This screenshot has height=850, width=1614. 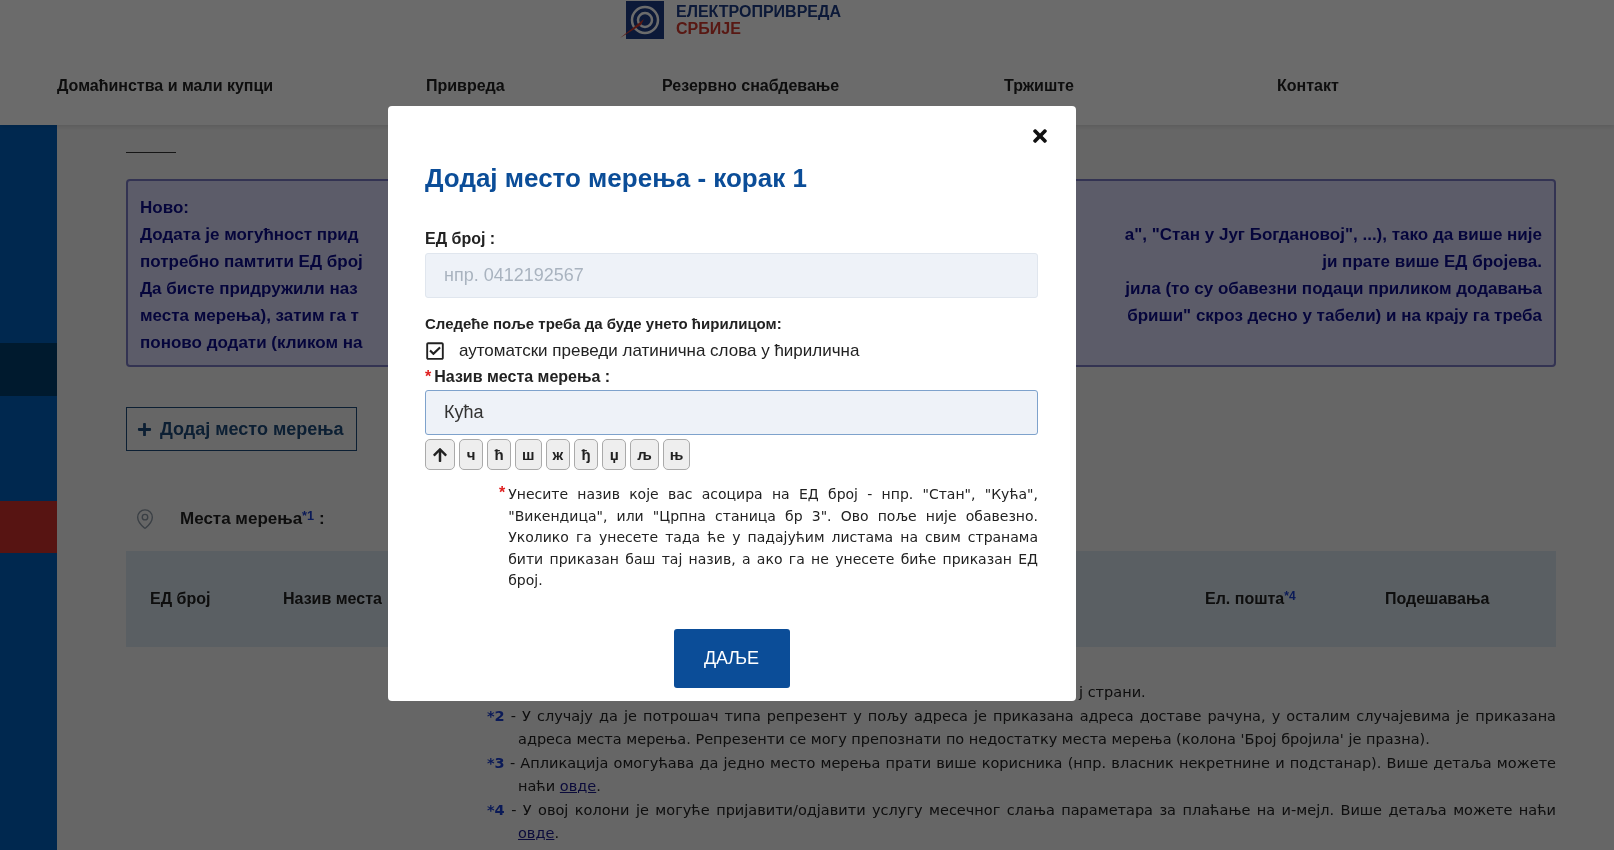 What do you see at coordinates (676, 454) in the screenshot?
I see `letter-key: њ` at bounding box center [676, 454].